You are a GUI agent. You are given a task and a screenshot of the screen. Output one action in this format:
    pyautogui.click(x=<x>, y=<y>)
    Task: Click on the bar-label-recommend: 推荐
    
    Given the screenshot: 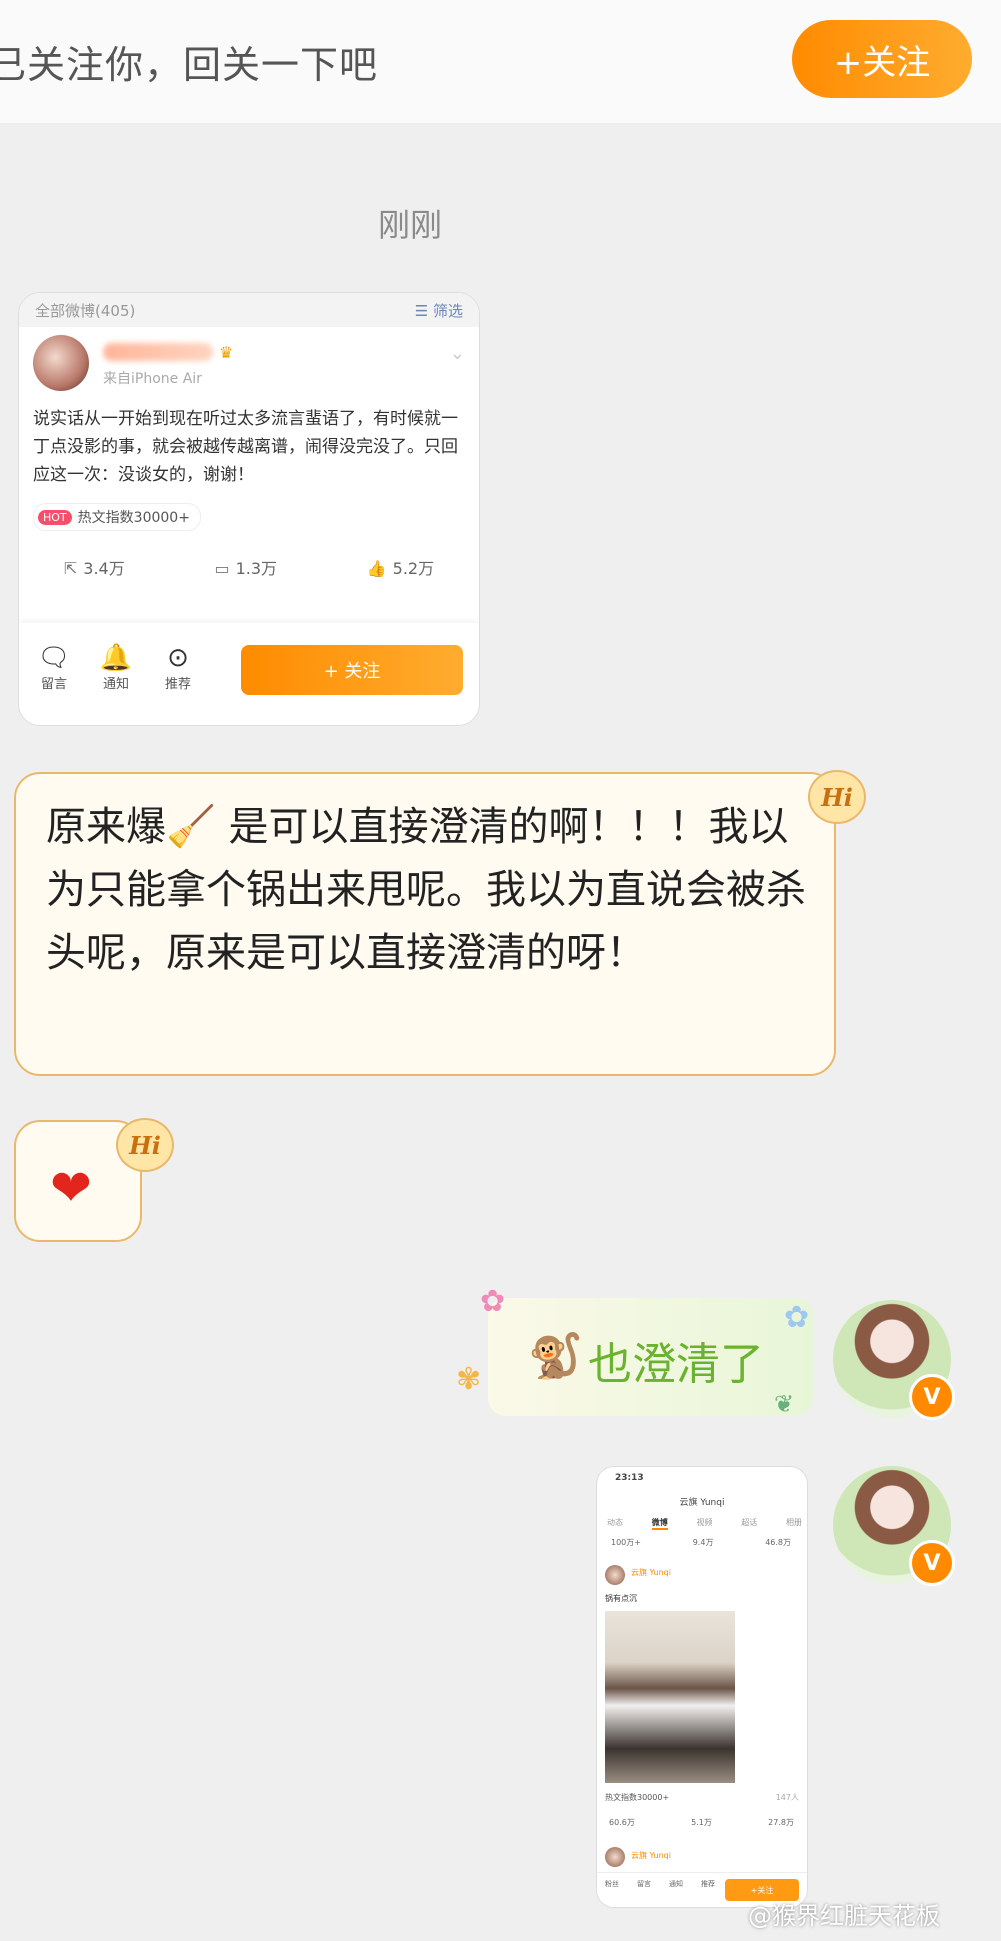 What is the action you would take?
    pyautogui.click(x=177, y=684)
    